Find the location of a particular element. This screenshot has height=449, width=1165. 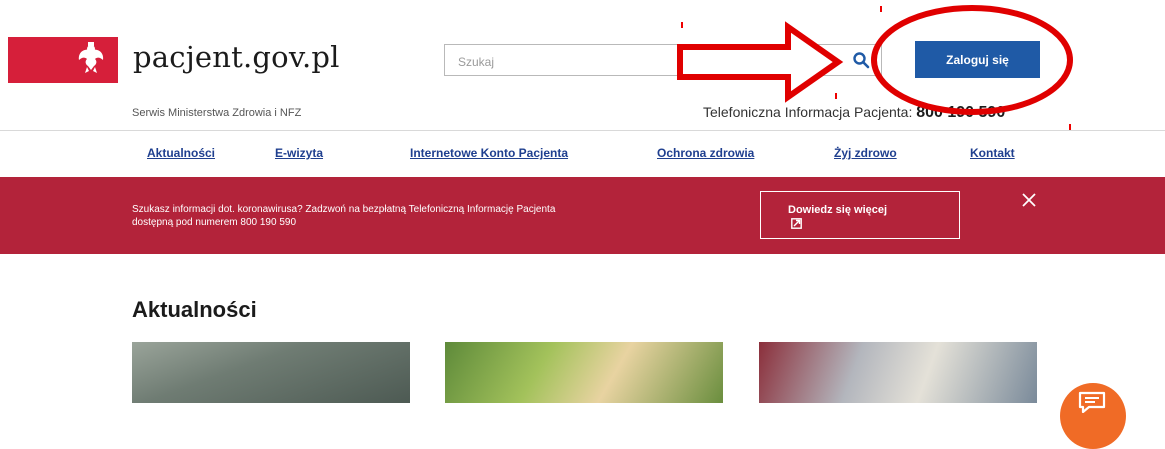

nav-item-e-wizyta: E-wizyta is located at coordinates (299, 153).